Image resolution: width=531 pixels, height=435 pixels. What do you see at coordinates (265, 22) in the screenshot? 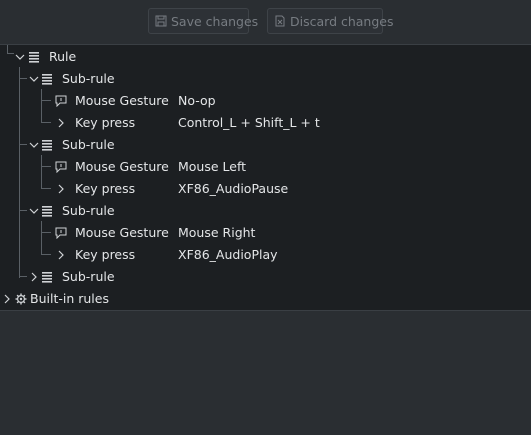
I see `toolbar: Save changes Discard changes` at bounding box center [265, 22].